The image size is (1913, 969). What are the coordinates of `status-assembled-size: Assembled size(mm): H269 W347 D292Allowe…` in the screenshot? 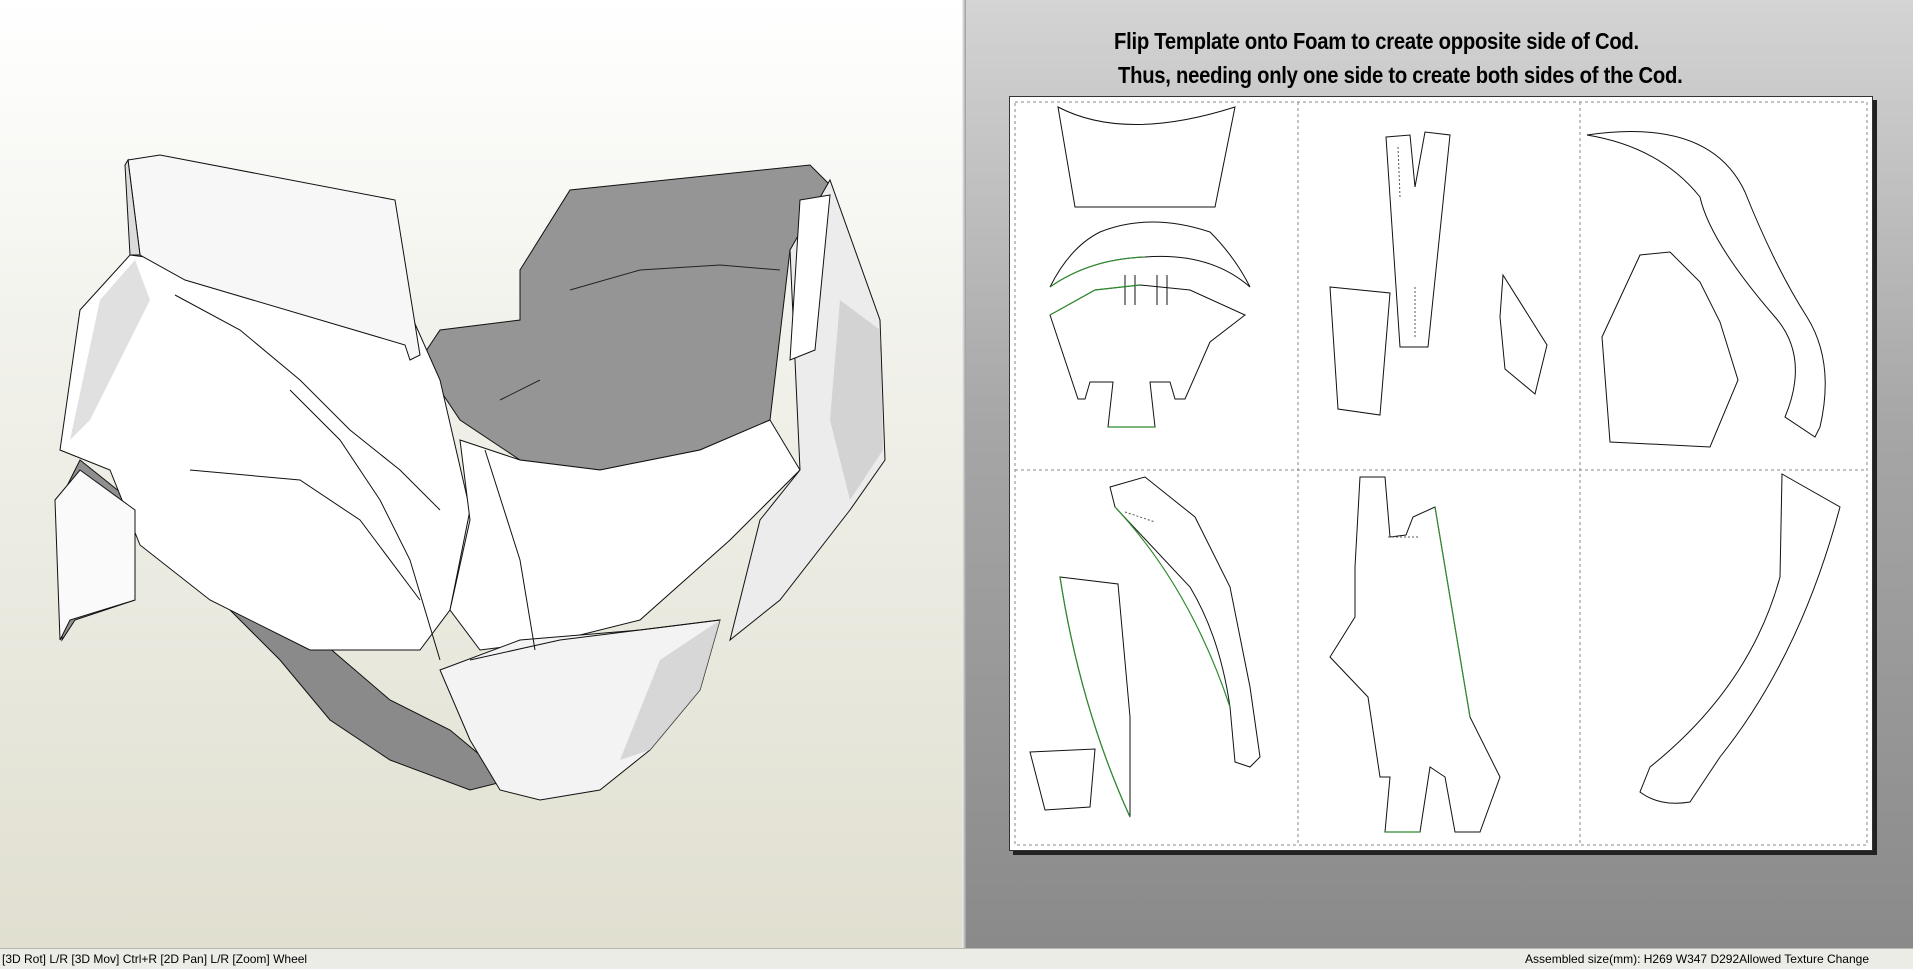 It's located at (1697, 959).